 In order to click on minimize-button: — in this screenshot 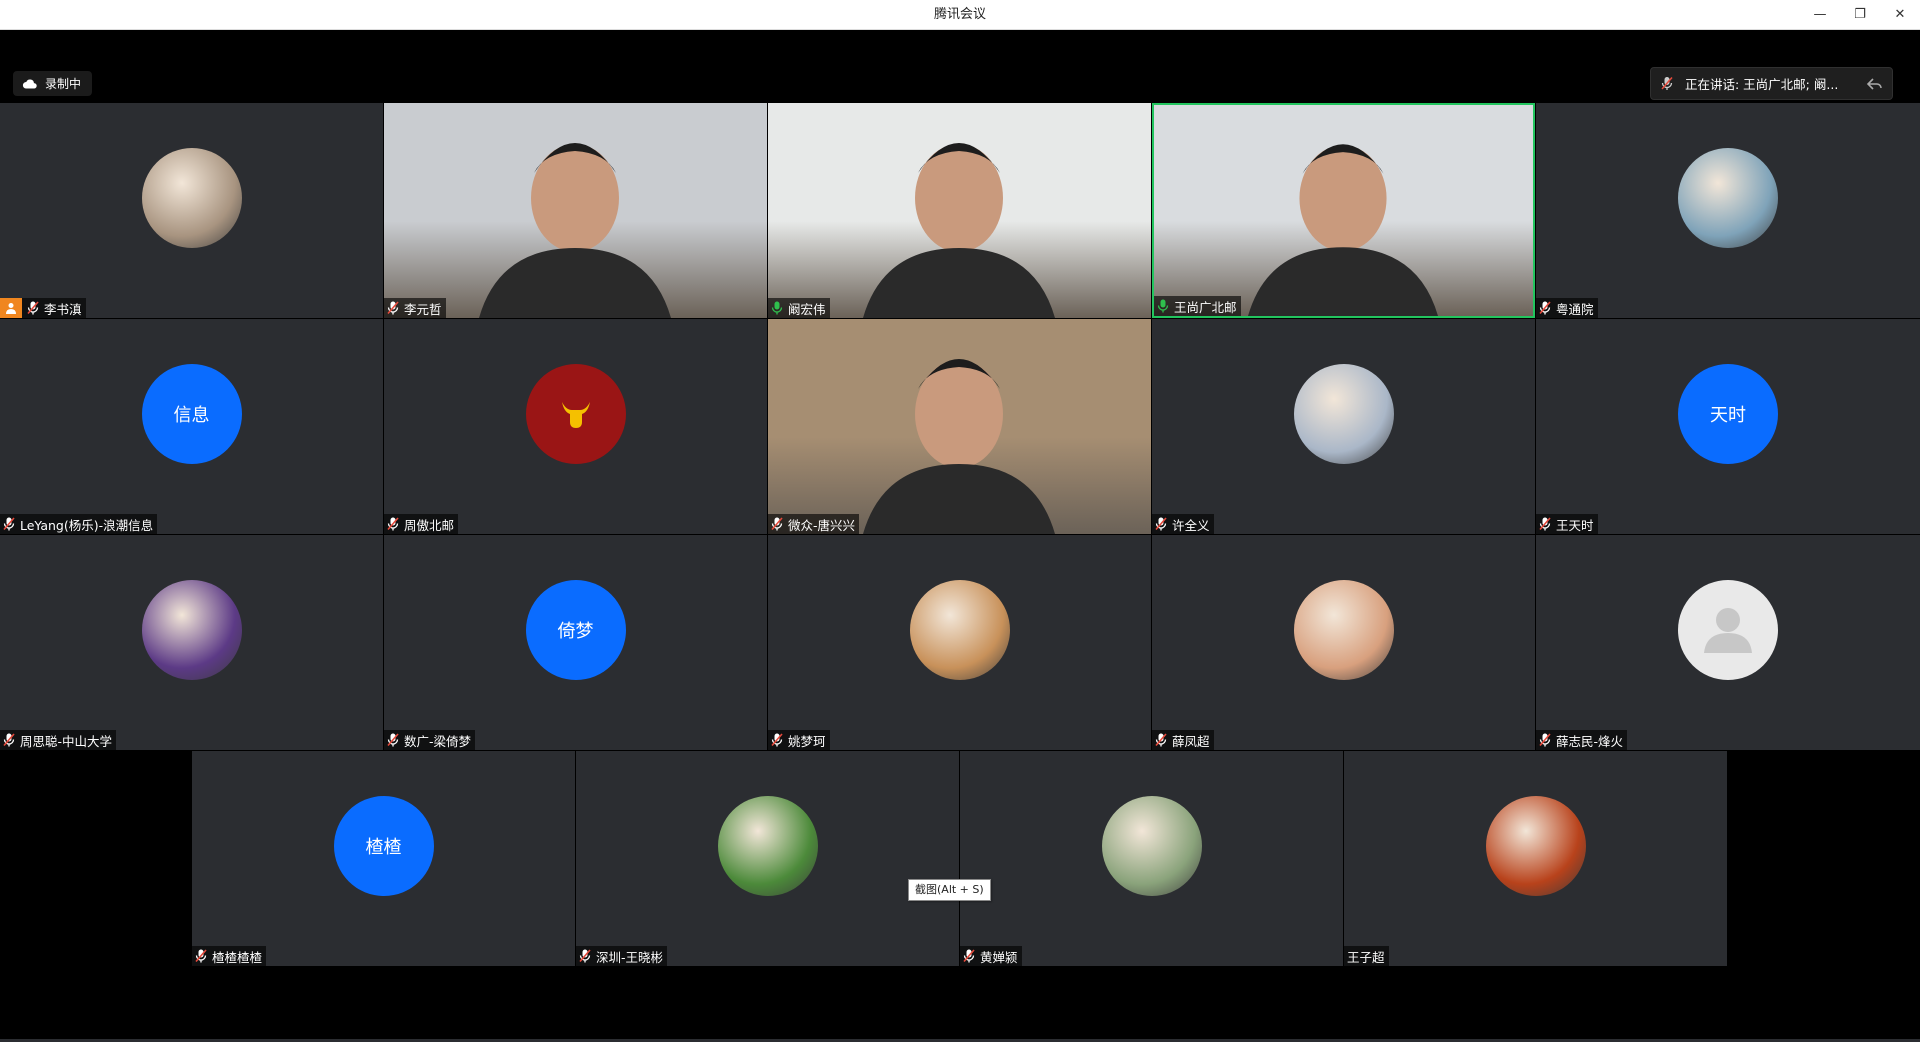, I will do `click(1820, 14)`.